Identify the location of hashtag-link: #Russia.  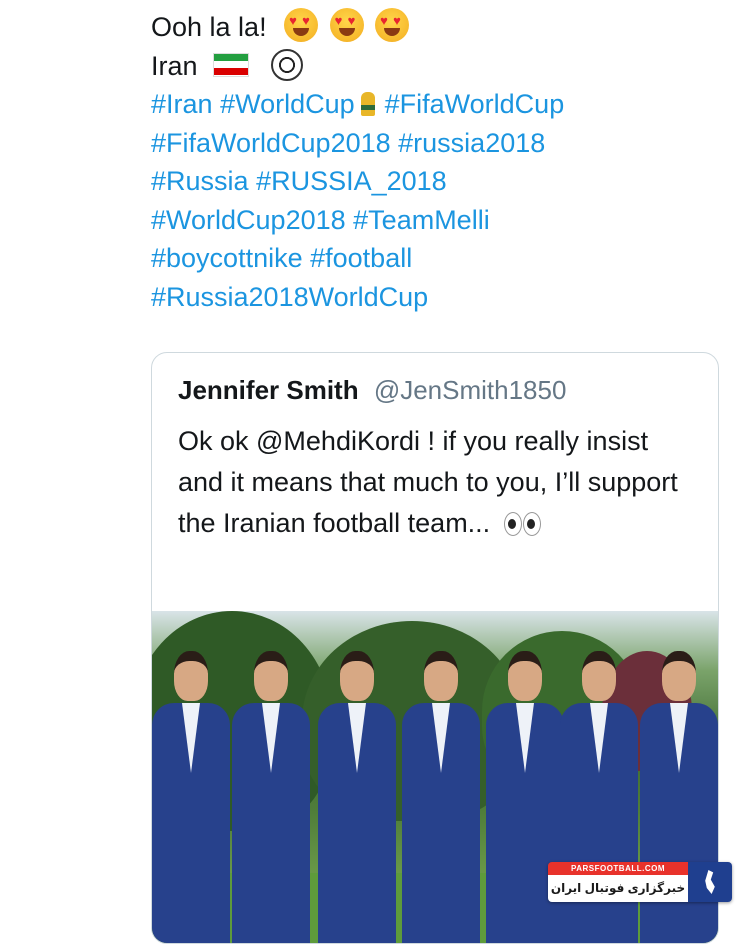
(200, 181).